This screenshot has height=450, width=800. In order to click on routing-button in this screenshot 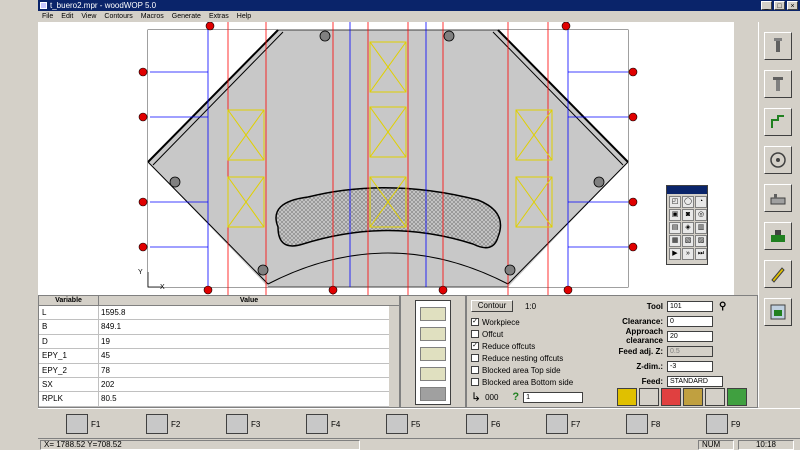, I will do `click(778, 122)`.